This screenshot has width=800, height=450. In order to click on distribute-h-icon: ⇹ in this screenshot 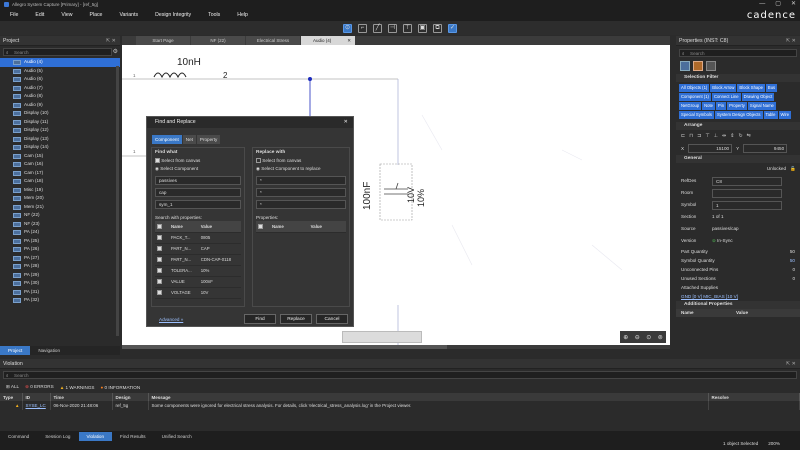, I will do `click(724, 136)`.